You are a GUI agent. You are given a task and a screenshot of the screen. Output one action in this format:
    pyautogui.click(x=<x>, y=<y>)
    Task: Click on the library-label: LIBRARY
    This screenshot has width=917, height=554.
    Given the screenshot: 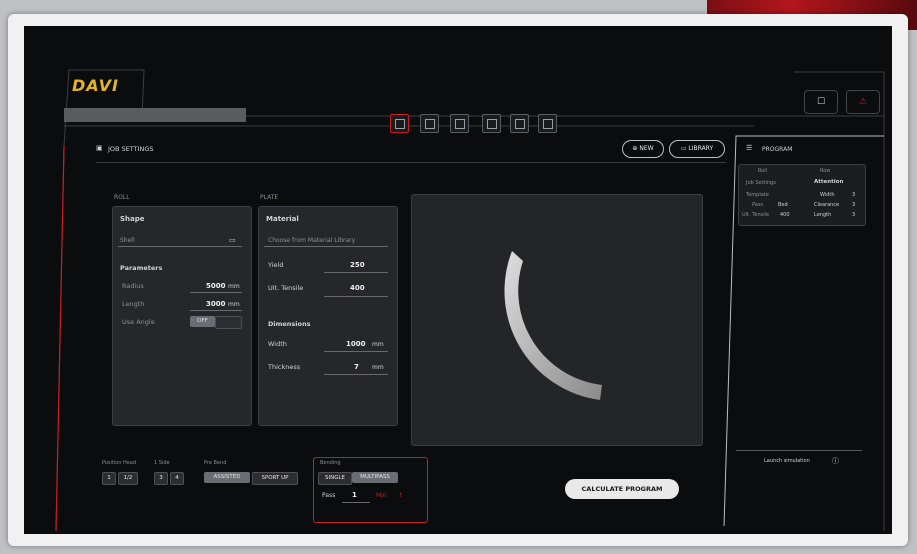 What is the action you would take?
    pyautogui.click(x=701, y=148)
    